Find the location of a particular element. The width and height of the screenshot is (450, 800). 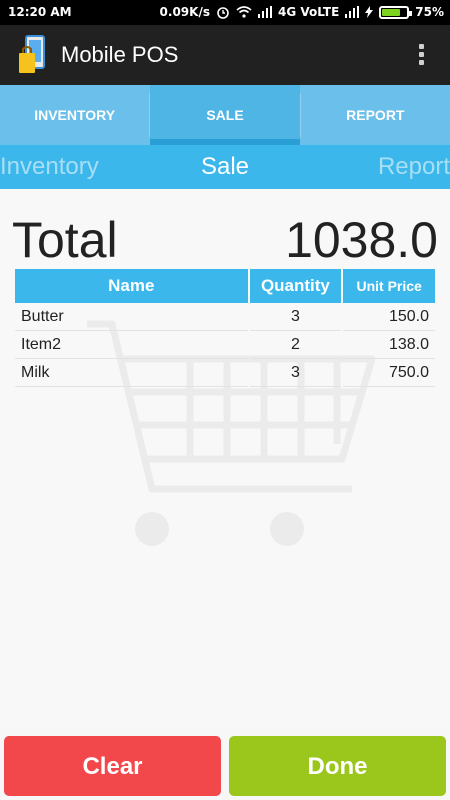

table-row: Milk 3 750.0 is located at coordinates (225, 373).